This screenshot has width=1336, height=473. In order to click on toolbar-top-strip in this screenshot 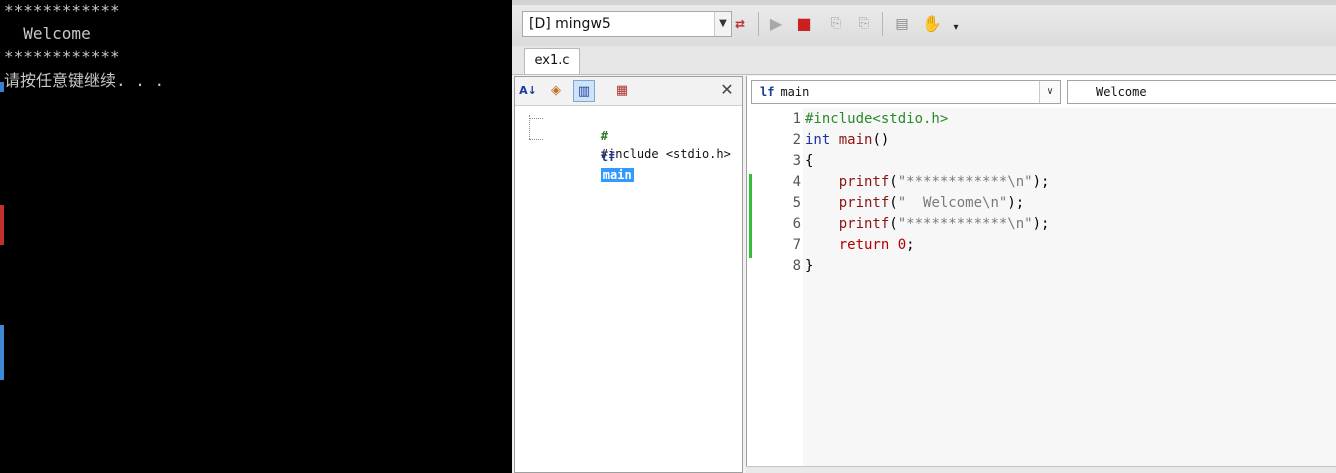, I will do `click(924, 2)`.